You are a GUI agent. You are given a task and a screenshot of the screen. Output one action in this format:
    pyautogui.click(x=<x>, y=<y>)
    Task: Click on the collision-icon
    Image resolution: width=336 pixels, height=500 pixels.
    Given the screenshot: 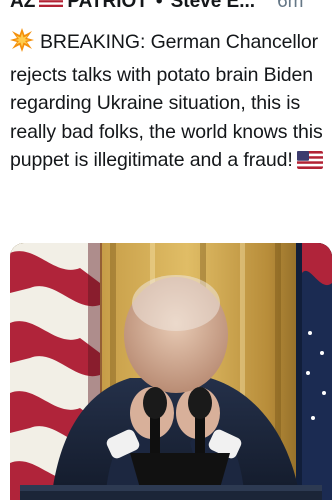 What is the action you would take?
    pyautogui.click(x=22, y=44)
    